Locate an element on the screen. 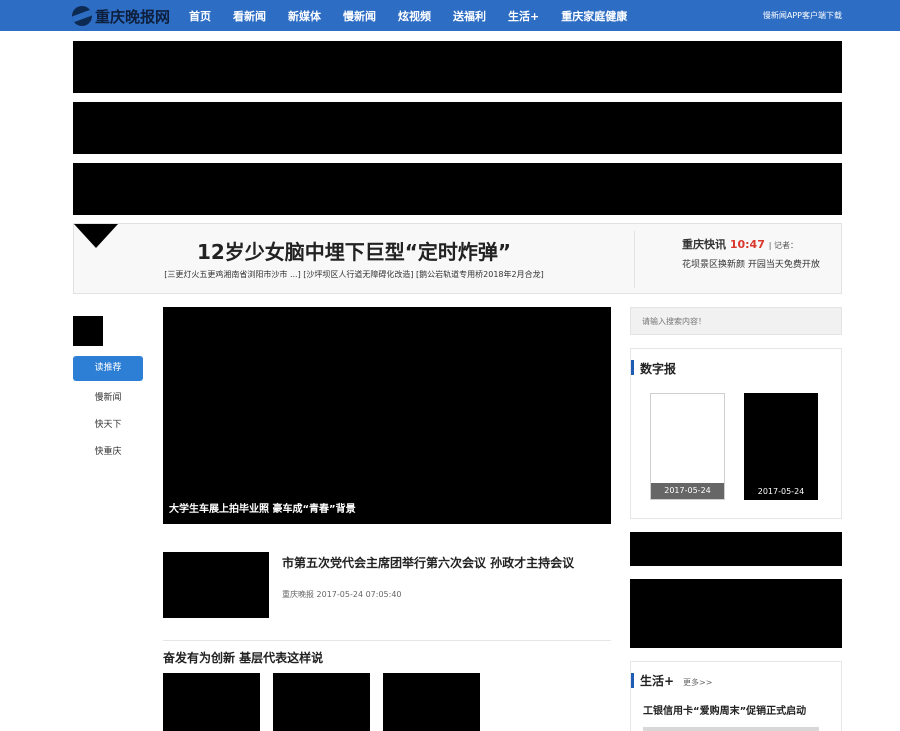 Image resolution: width=900 pixels, height=731 pixels. headline-title: 12岁少女脑中埋下巨型“定时炸弹” is located at coordinates (354, 250).